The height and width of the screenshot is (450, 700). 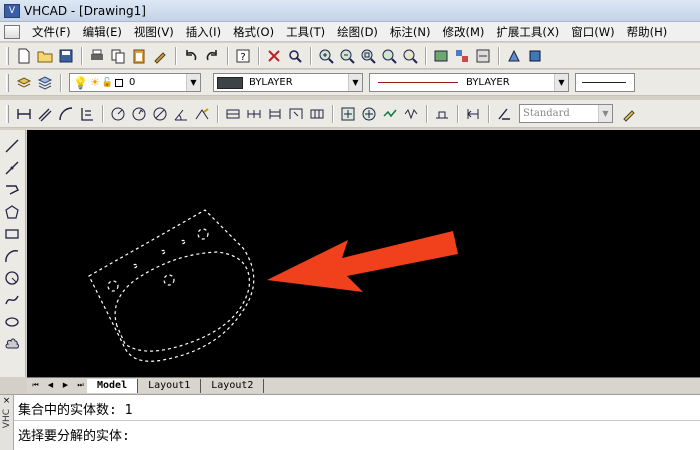 I want to click on dimension-style-dropdown: Standard ▼, so click(x=566, y=113).